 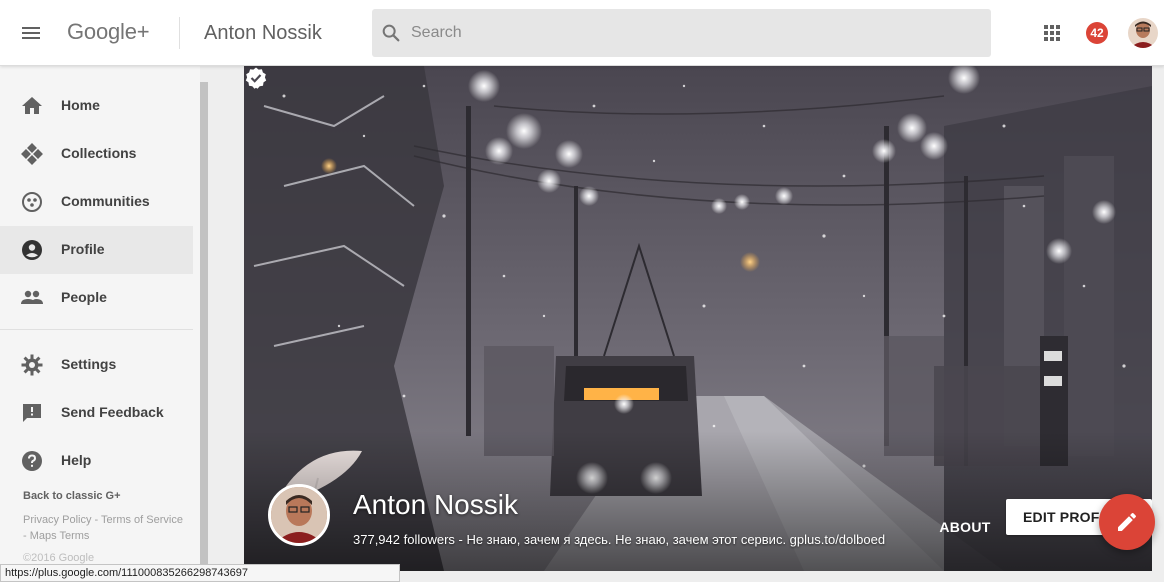 What do you see at coordinates (84, 297) in the screenshot?
I see `sidebar-item-label: People` at bounding box center [84, 297].